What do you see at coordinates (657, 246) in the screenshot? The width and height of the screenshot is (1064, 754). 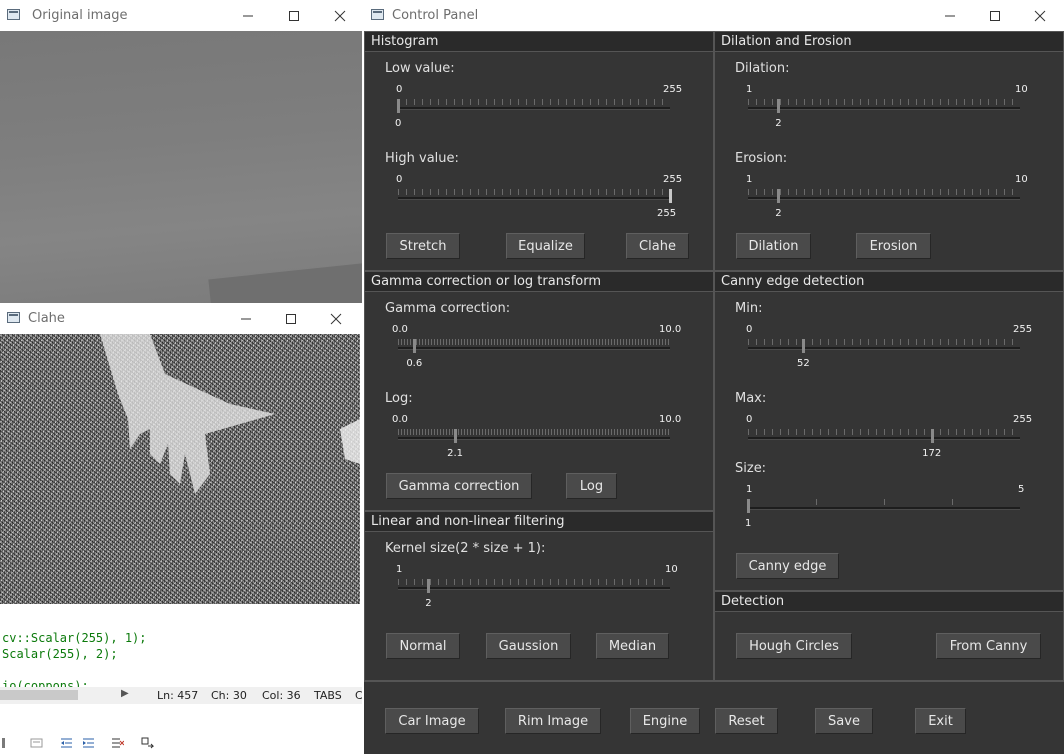 I see `clahe-button: Clahe` at bounding box center [657, 246].